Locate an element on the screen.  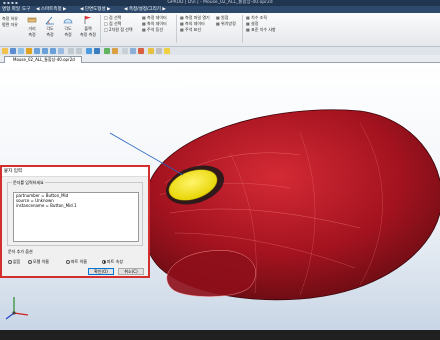
toolbar-top-view-icon is located at coordinates (45, 51).